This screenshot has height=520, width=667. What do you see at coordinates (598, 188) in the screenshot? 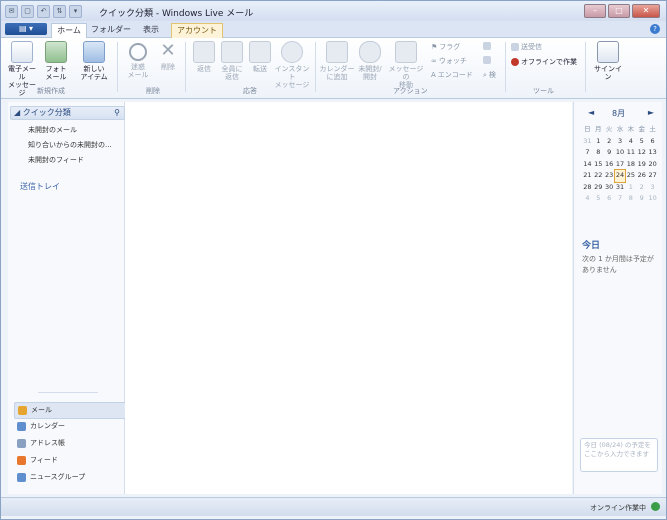
I see `calendar-day: 29` at bounding box center [598, 188].